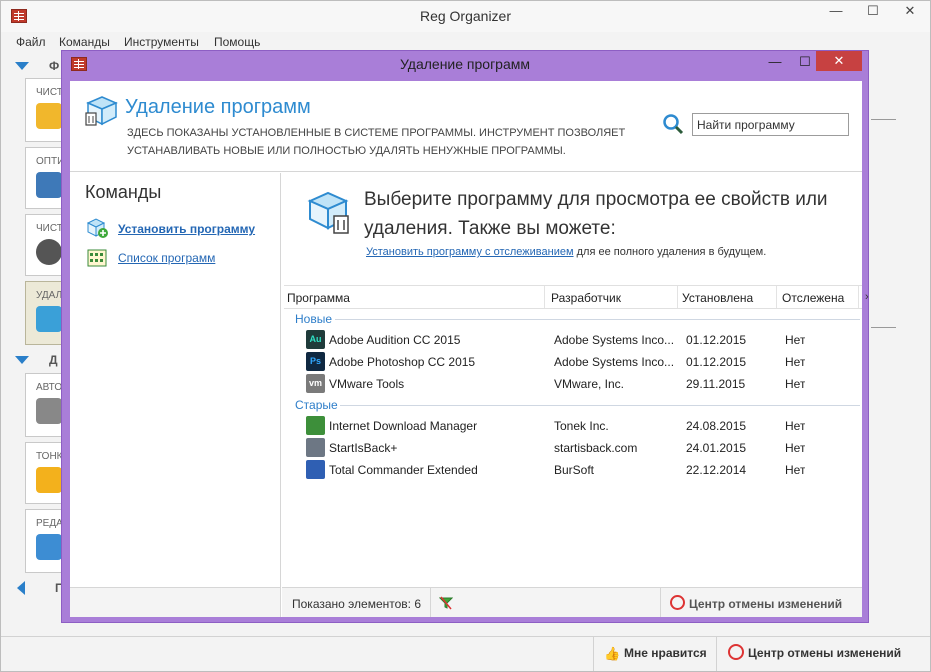 The width and height of the screenshot is (931, 672). Describe the element at coordinates (716, 470) in the screenshot. I see `program-installed-date: 22.12.2014` at that location.